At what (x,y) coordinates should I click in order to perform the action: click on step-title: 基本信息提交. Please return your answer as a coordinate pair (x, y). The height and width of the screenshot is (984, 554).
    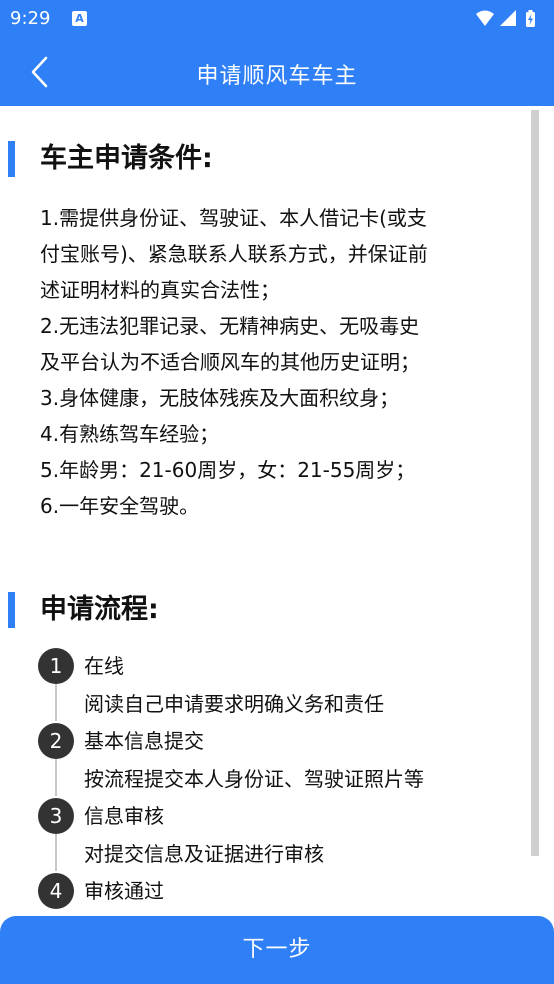
    Looking at the image, I should click on (144, 741).